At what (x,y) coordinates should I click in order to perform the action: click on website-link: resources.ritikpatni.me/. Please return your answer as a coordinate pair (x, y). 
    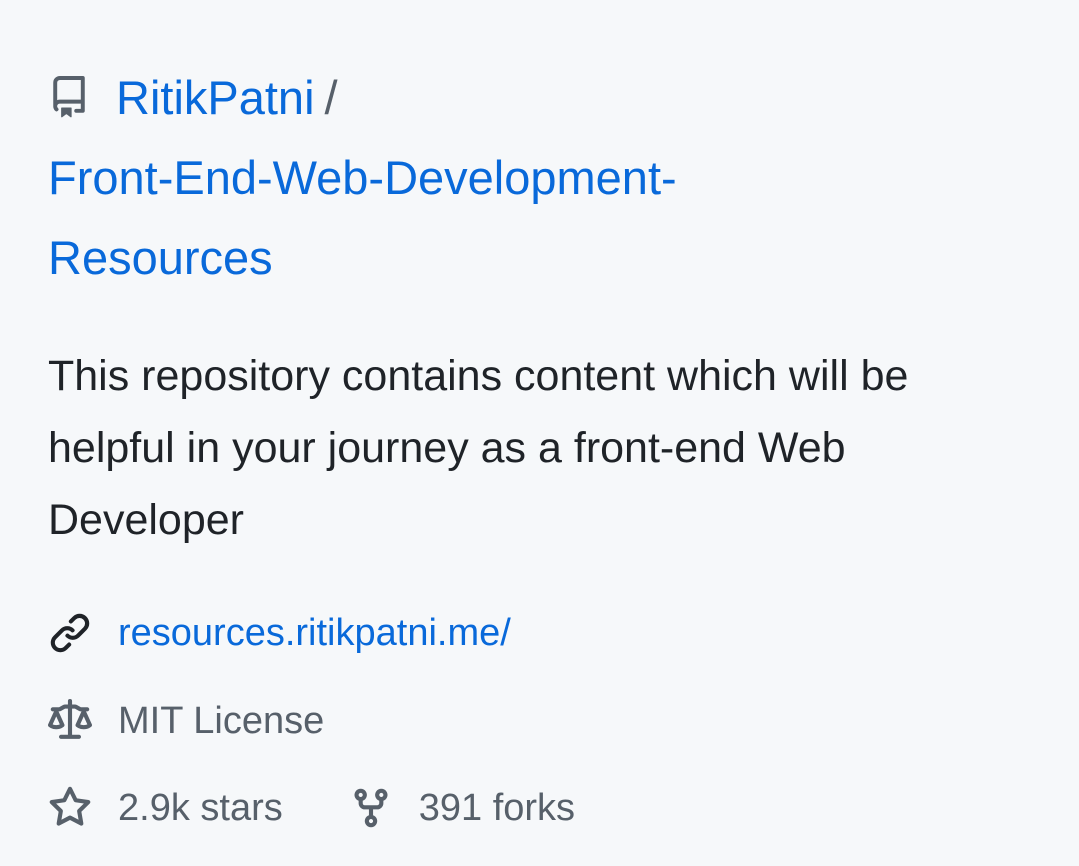
    Looking at the image, I should click on (314, 633).